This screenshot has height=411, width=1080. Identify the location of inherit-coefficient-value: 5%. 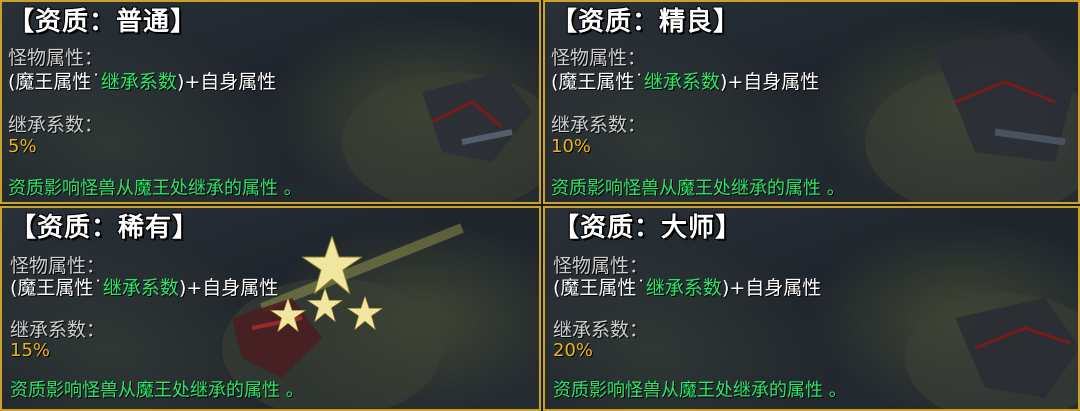
(22, 146).